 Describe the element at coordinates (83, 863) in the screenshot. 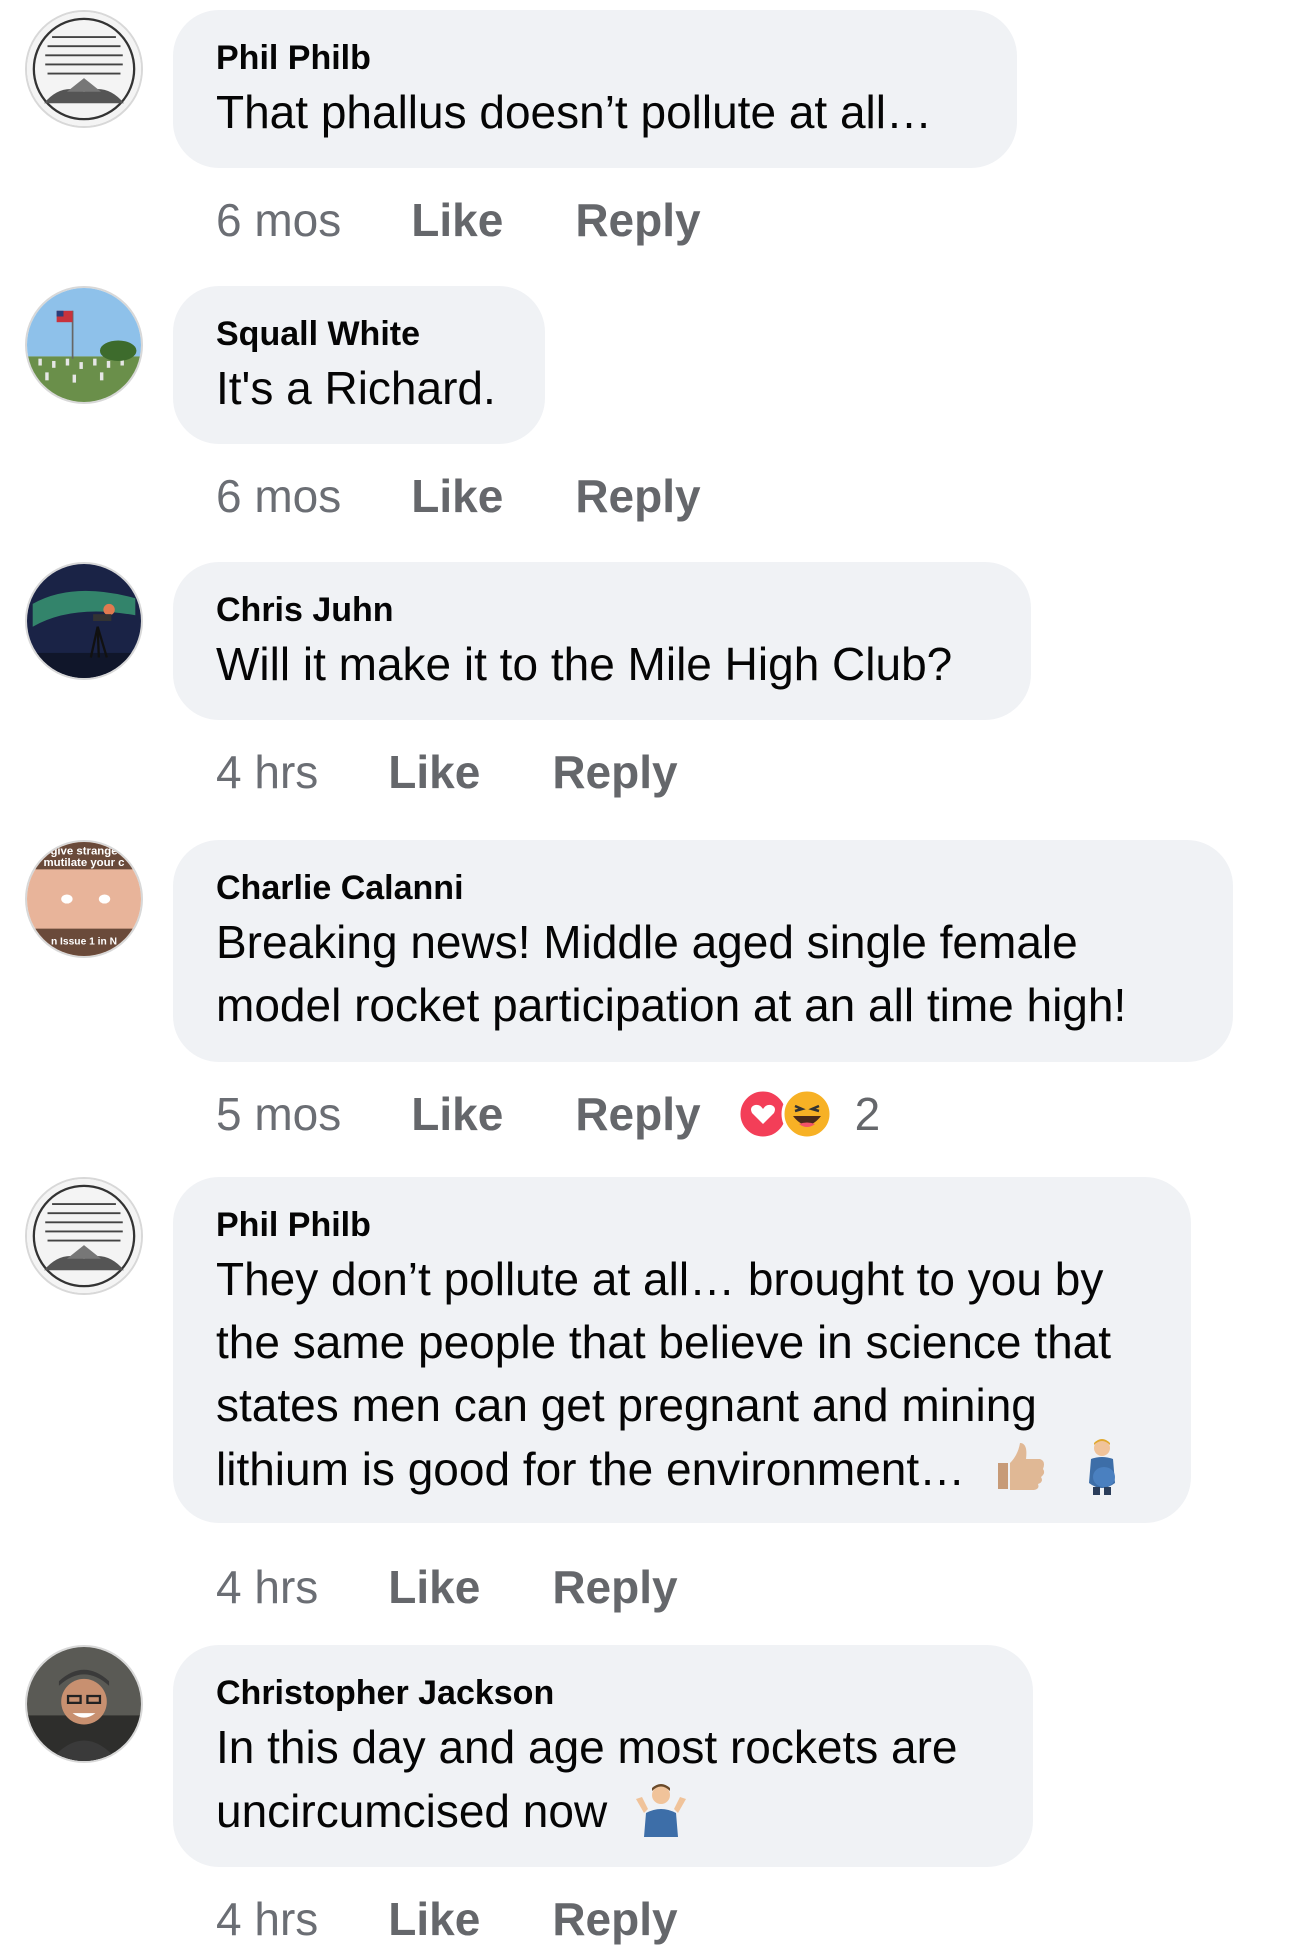

I see `avatar-caption: mutilate your c` at that location.